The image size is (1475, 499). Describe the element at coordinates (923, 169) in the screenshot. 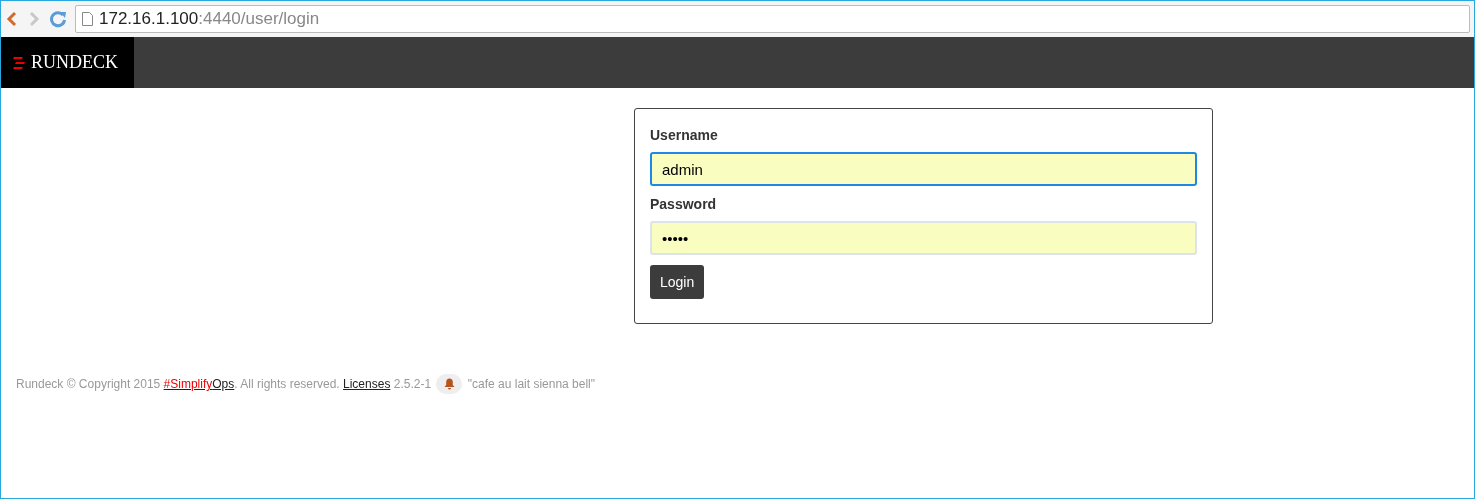

I see `input-field: admin` at that location.